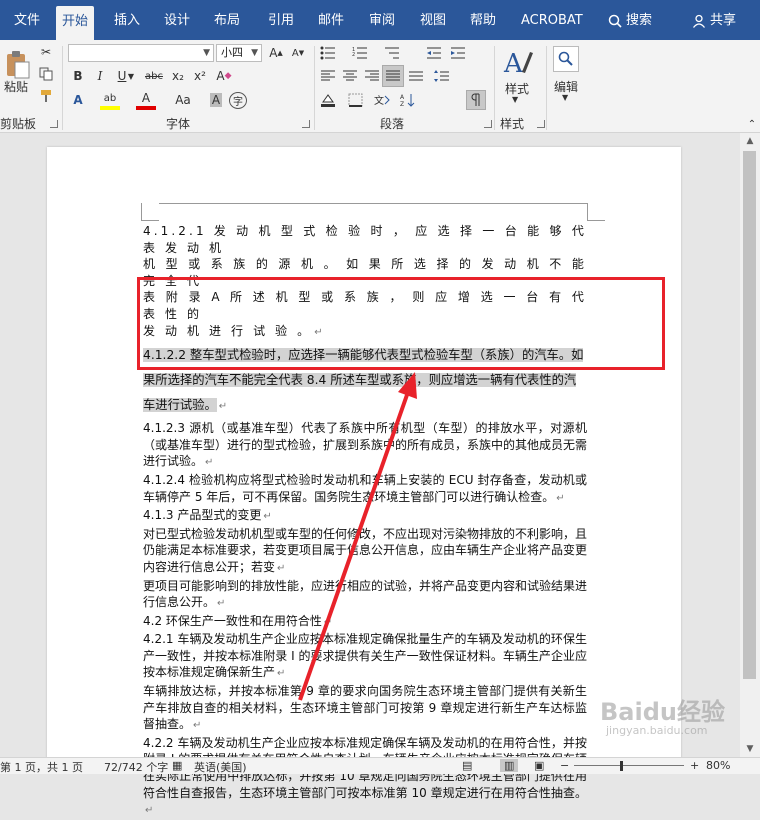 This screenshot has height=820, width=760. I want to click on zoom-slider-thumb, so click(621, 766).